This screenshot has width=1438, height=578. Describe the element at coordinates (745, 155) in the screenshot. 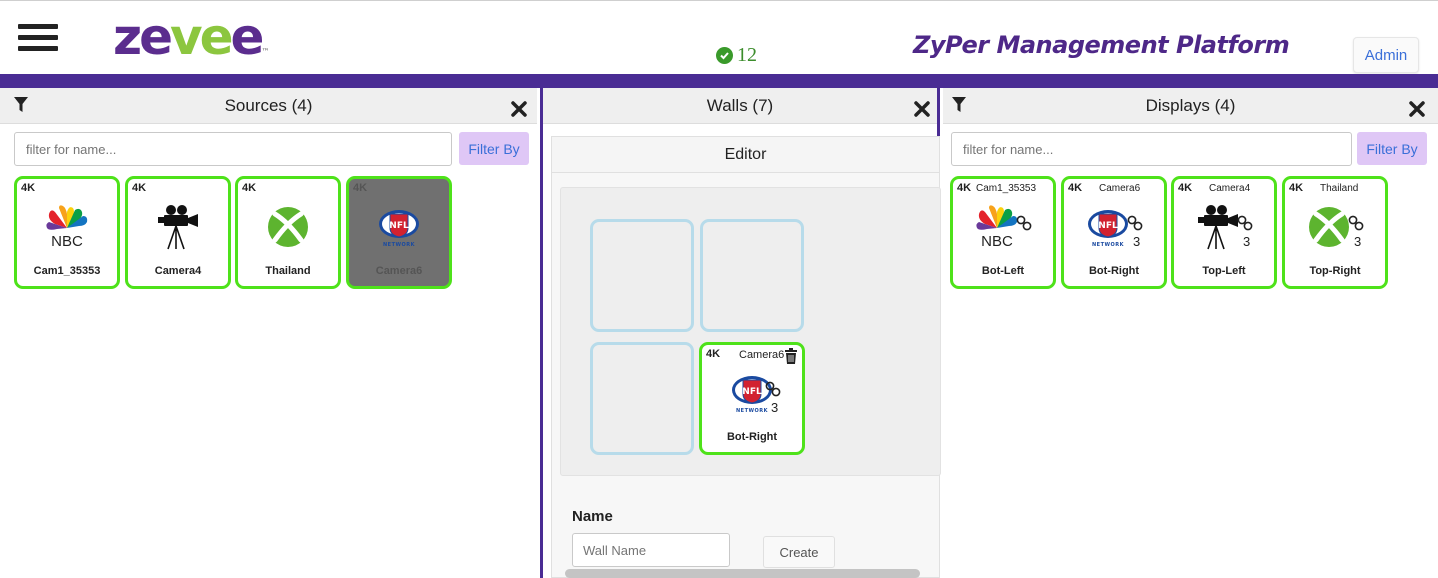

I see `editor-title: Editor` at that location.